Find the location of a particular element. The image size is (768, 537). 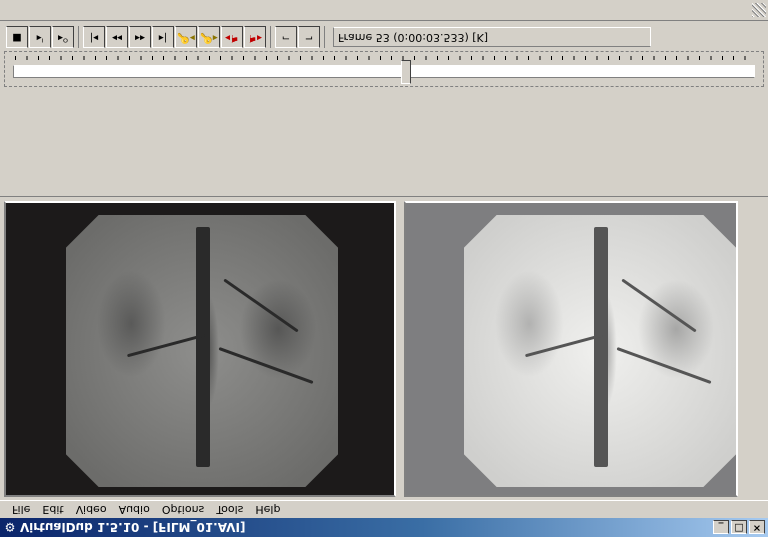

scene-back-button: ◂⚑ is located at coordinates (232, 37).